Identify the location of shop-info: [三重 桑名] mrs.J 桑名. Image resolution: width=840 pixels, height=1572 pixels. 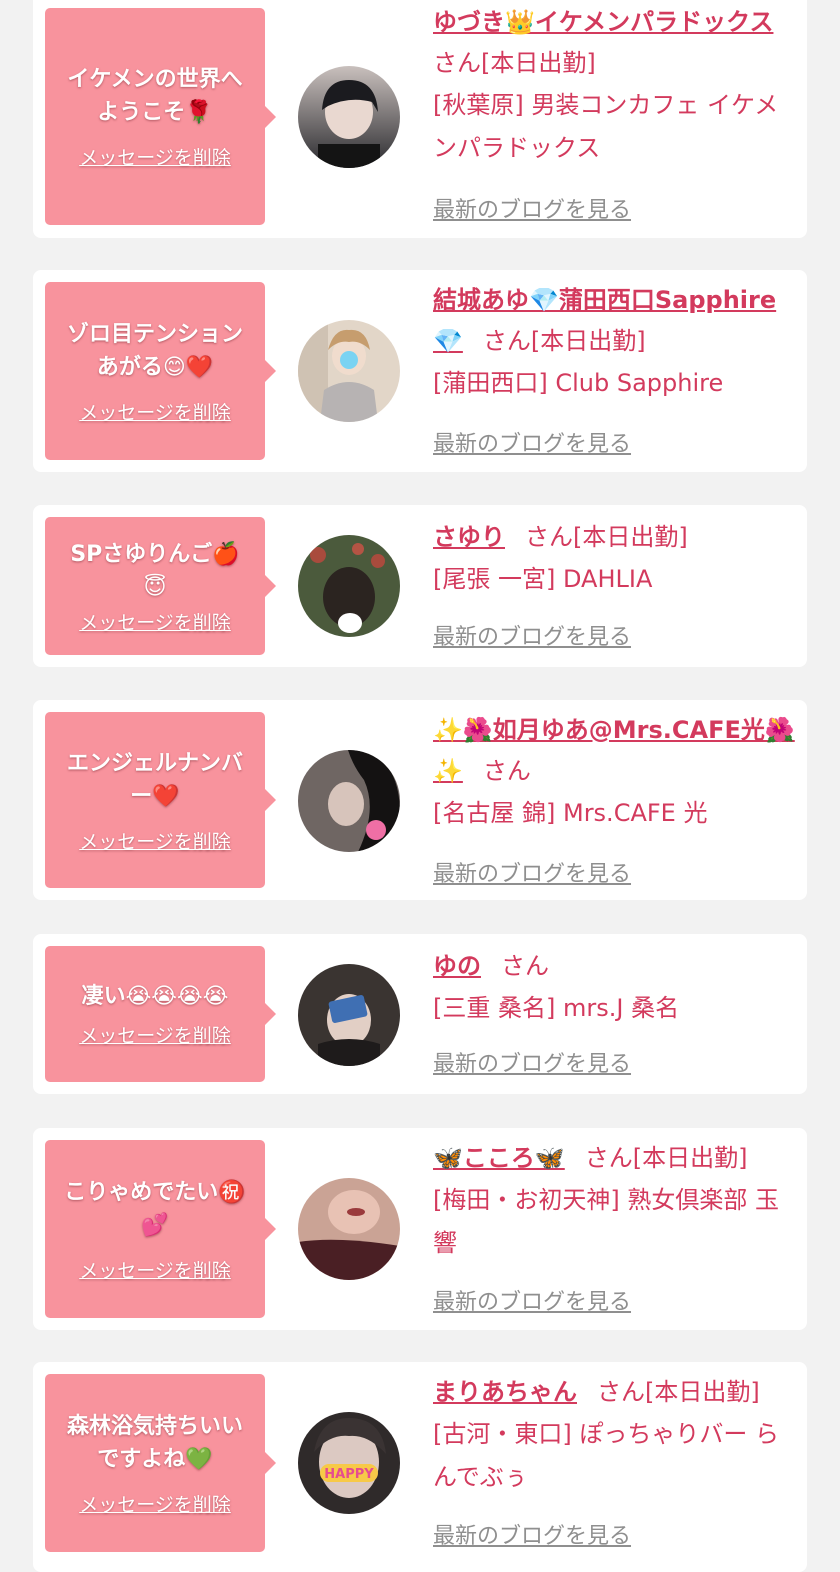
(556, 1008).